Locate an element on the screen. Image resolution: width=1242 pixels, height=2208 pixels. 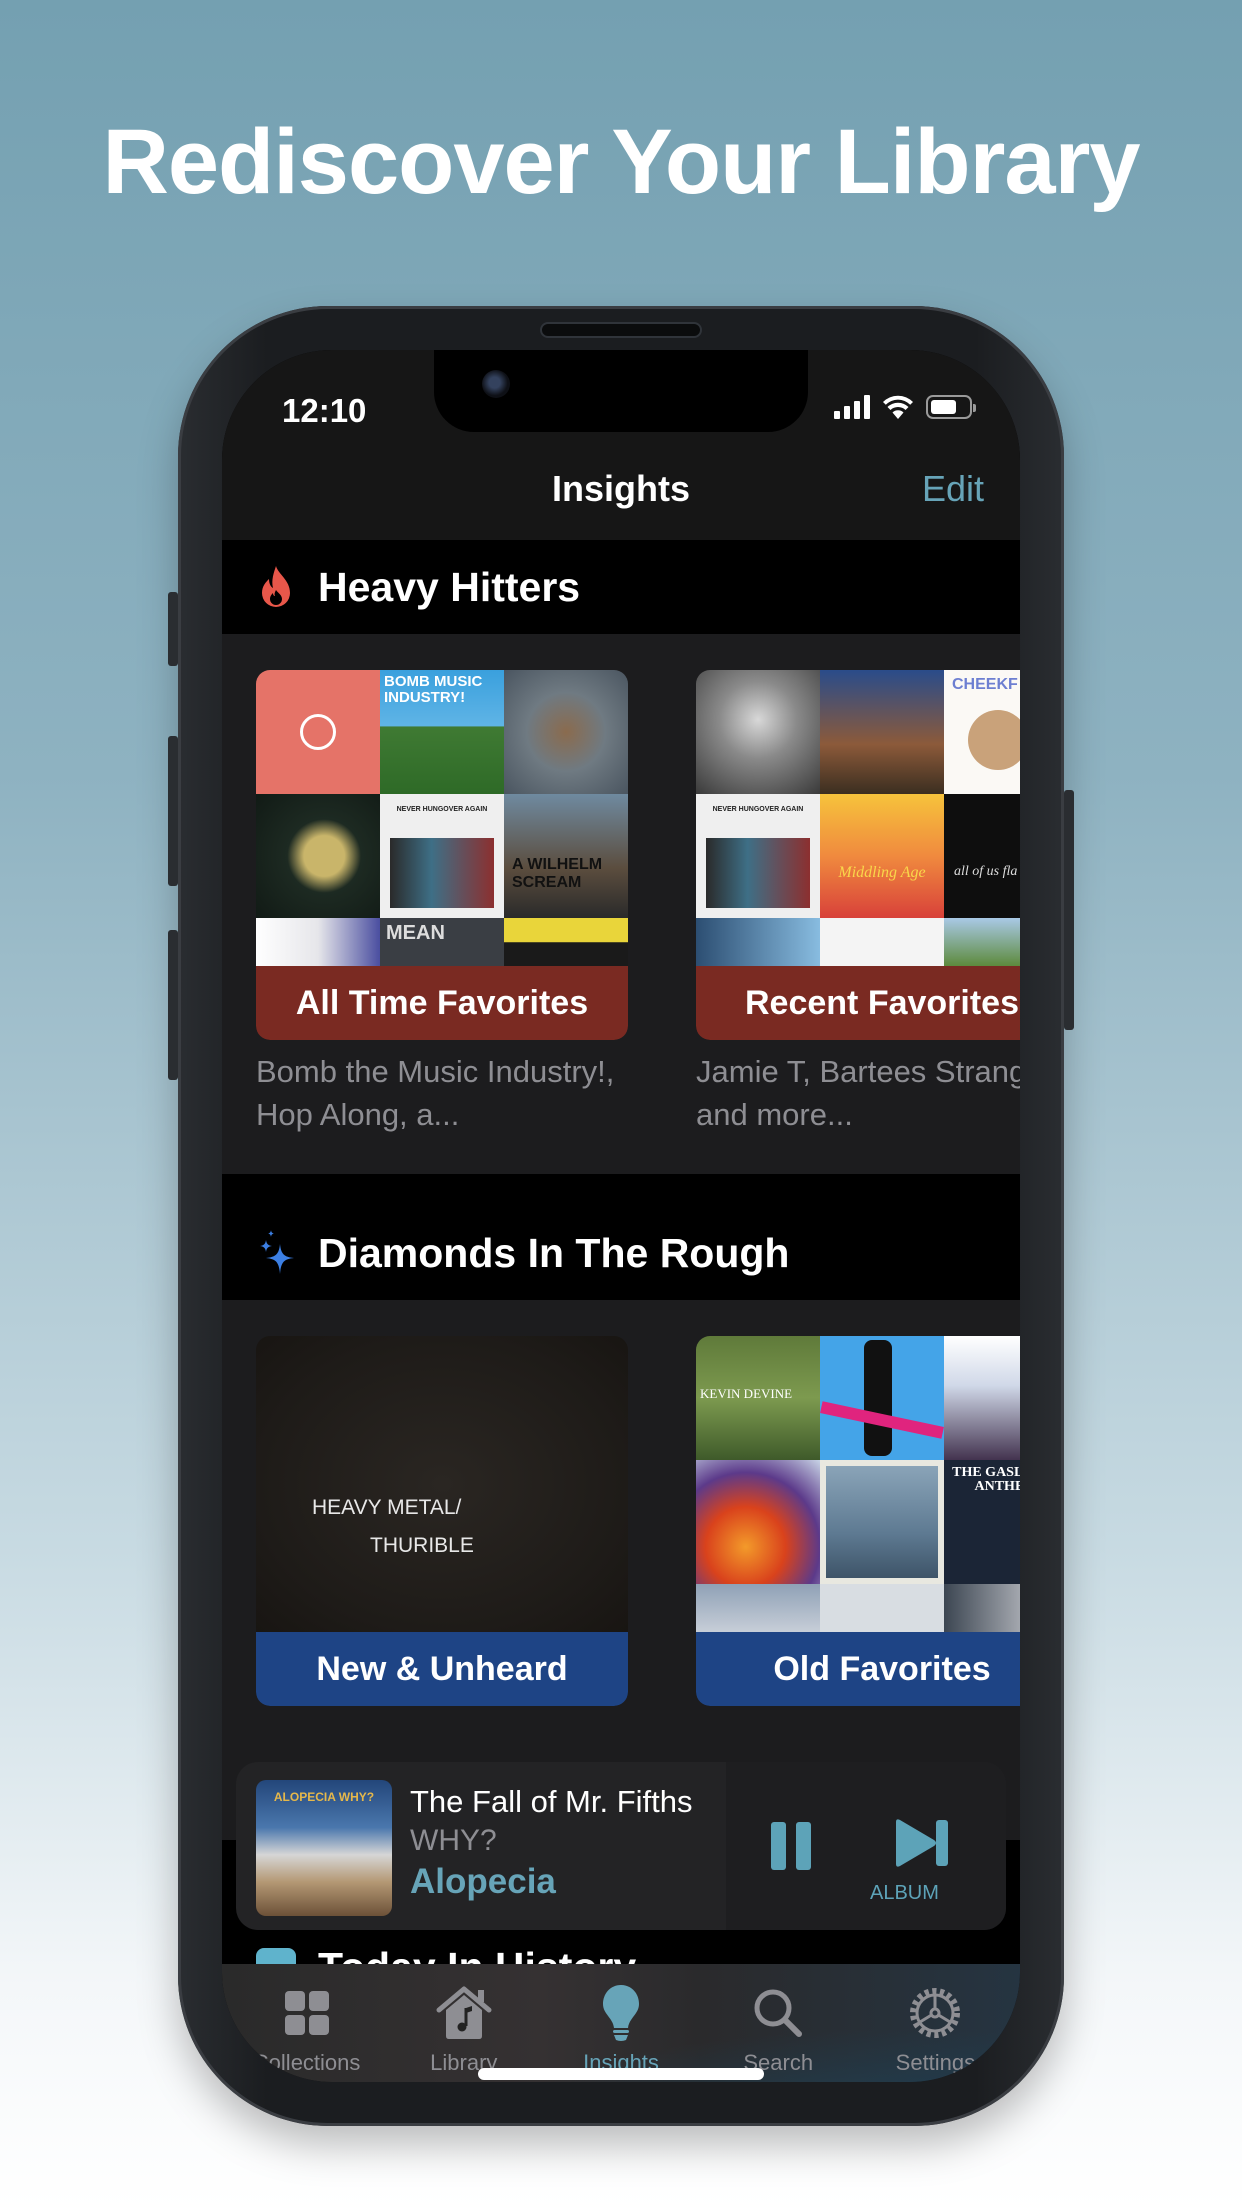
grid-icon is located at coordinates (307, 2013).